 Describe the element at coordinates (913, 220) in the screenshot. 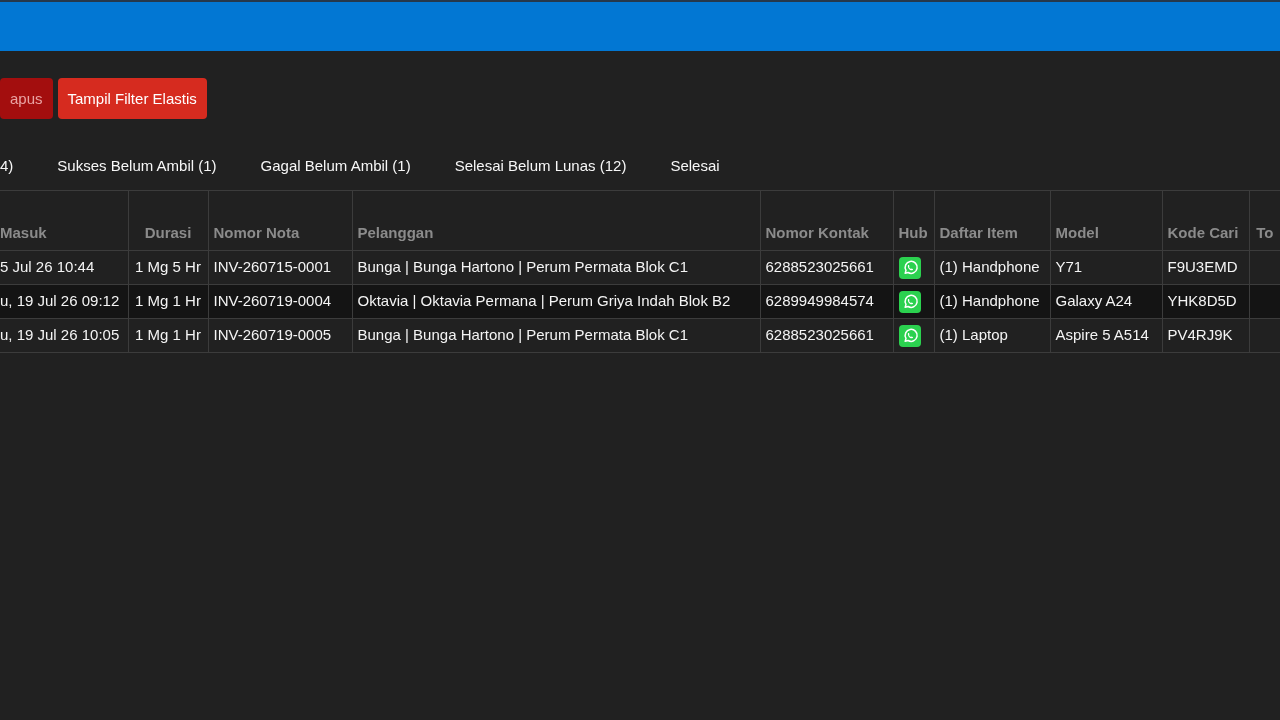

I see `column-header: Hub` at that location.